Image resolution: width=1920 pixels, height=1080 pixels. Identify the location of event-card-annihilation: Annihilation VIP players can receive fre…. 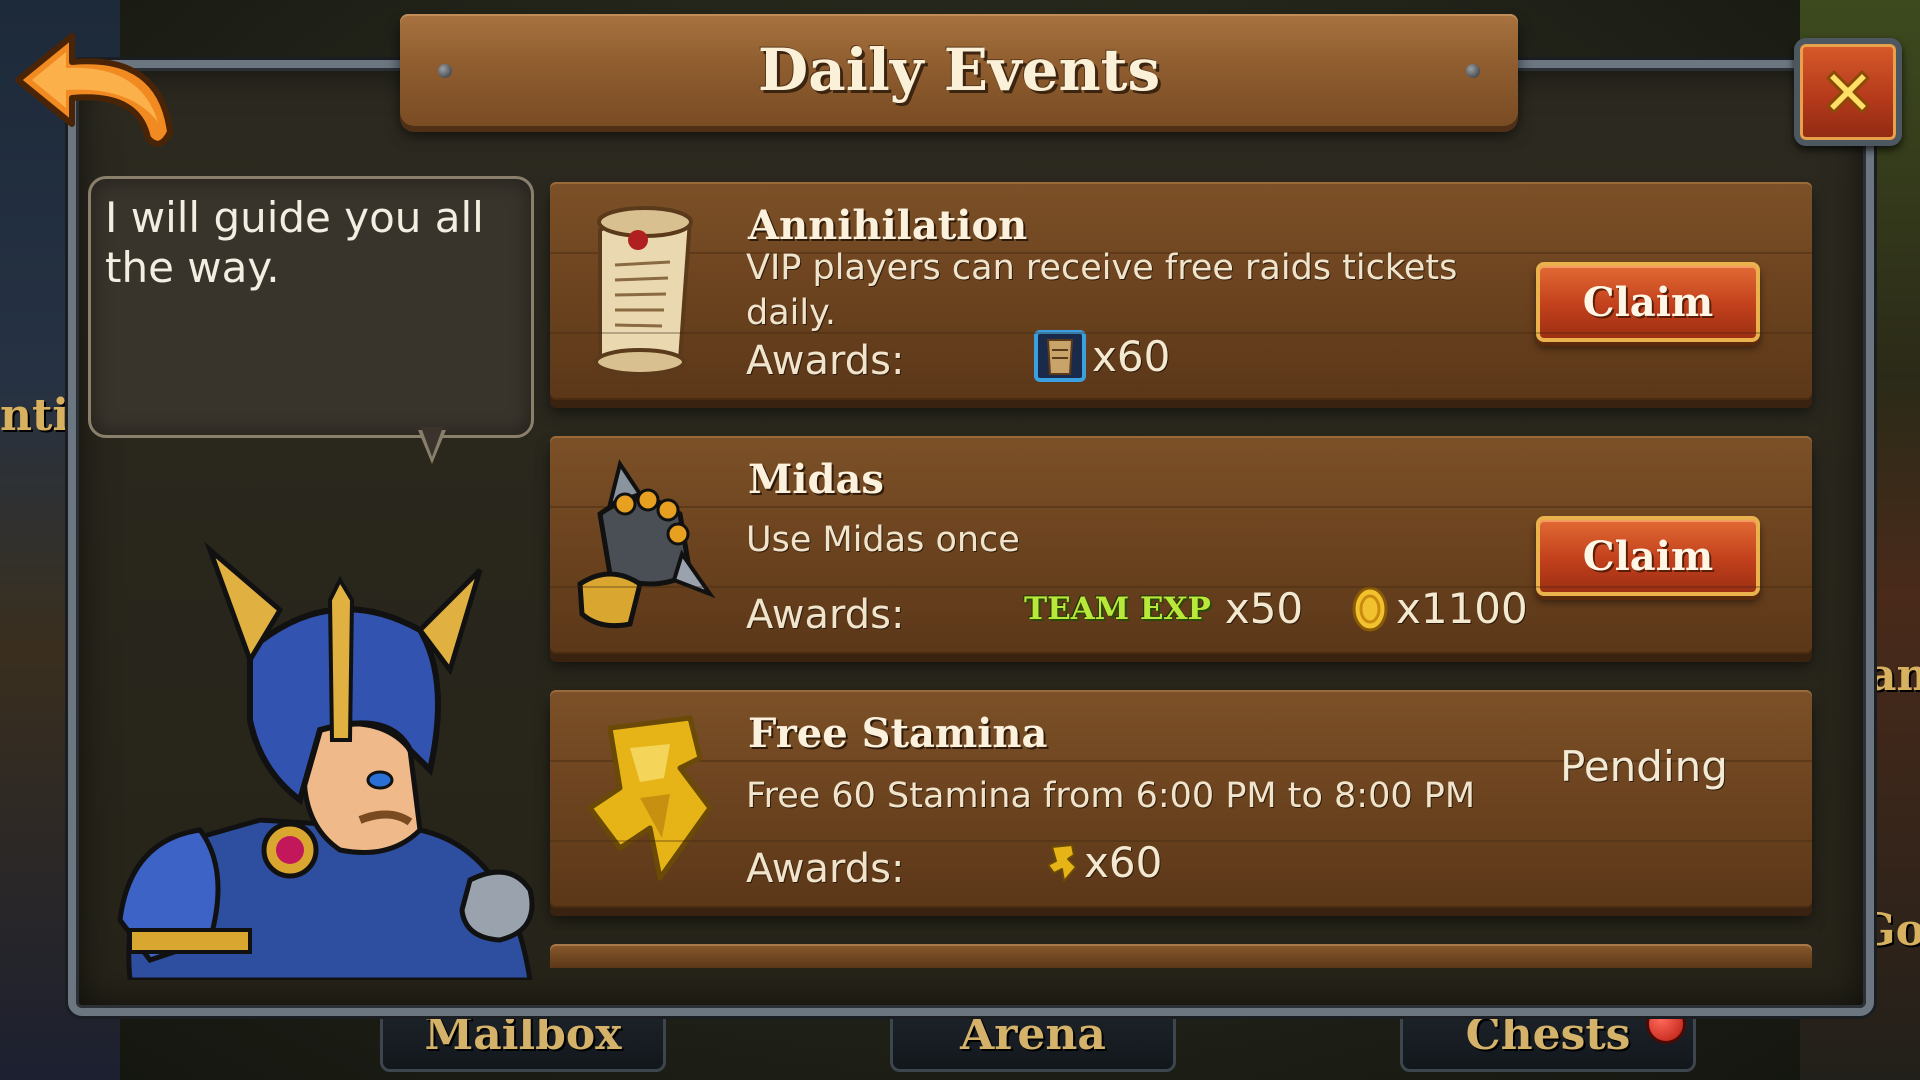
(1181, 291).